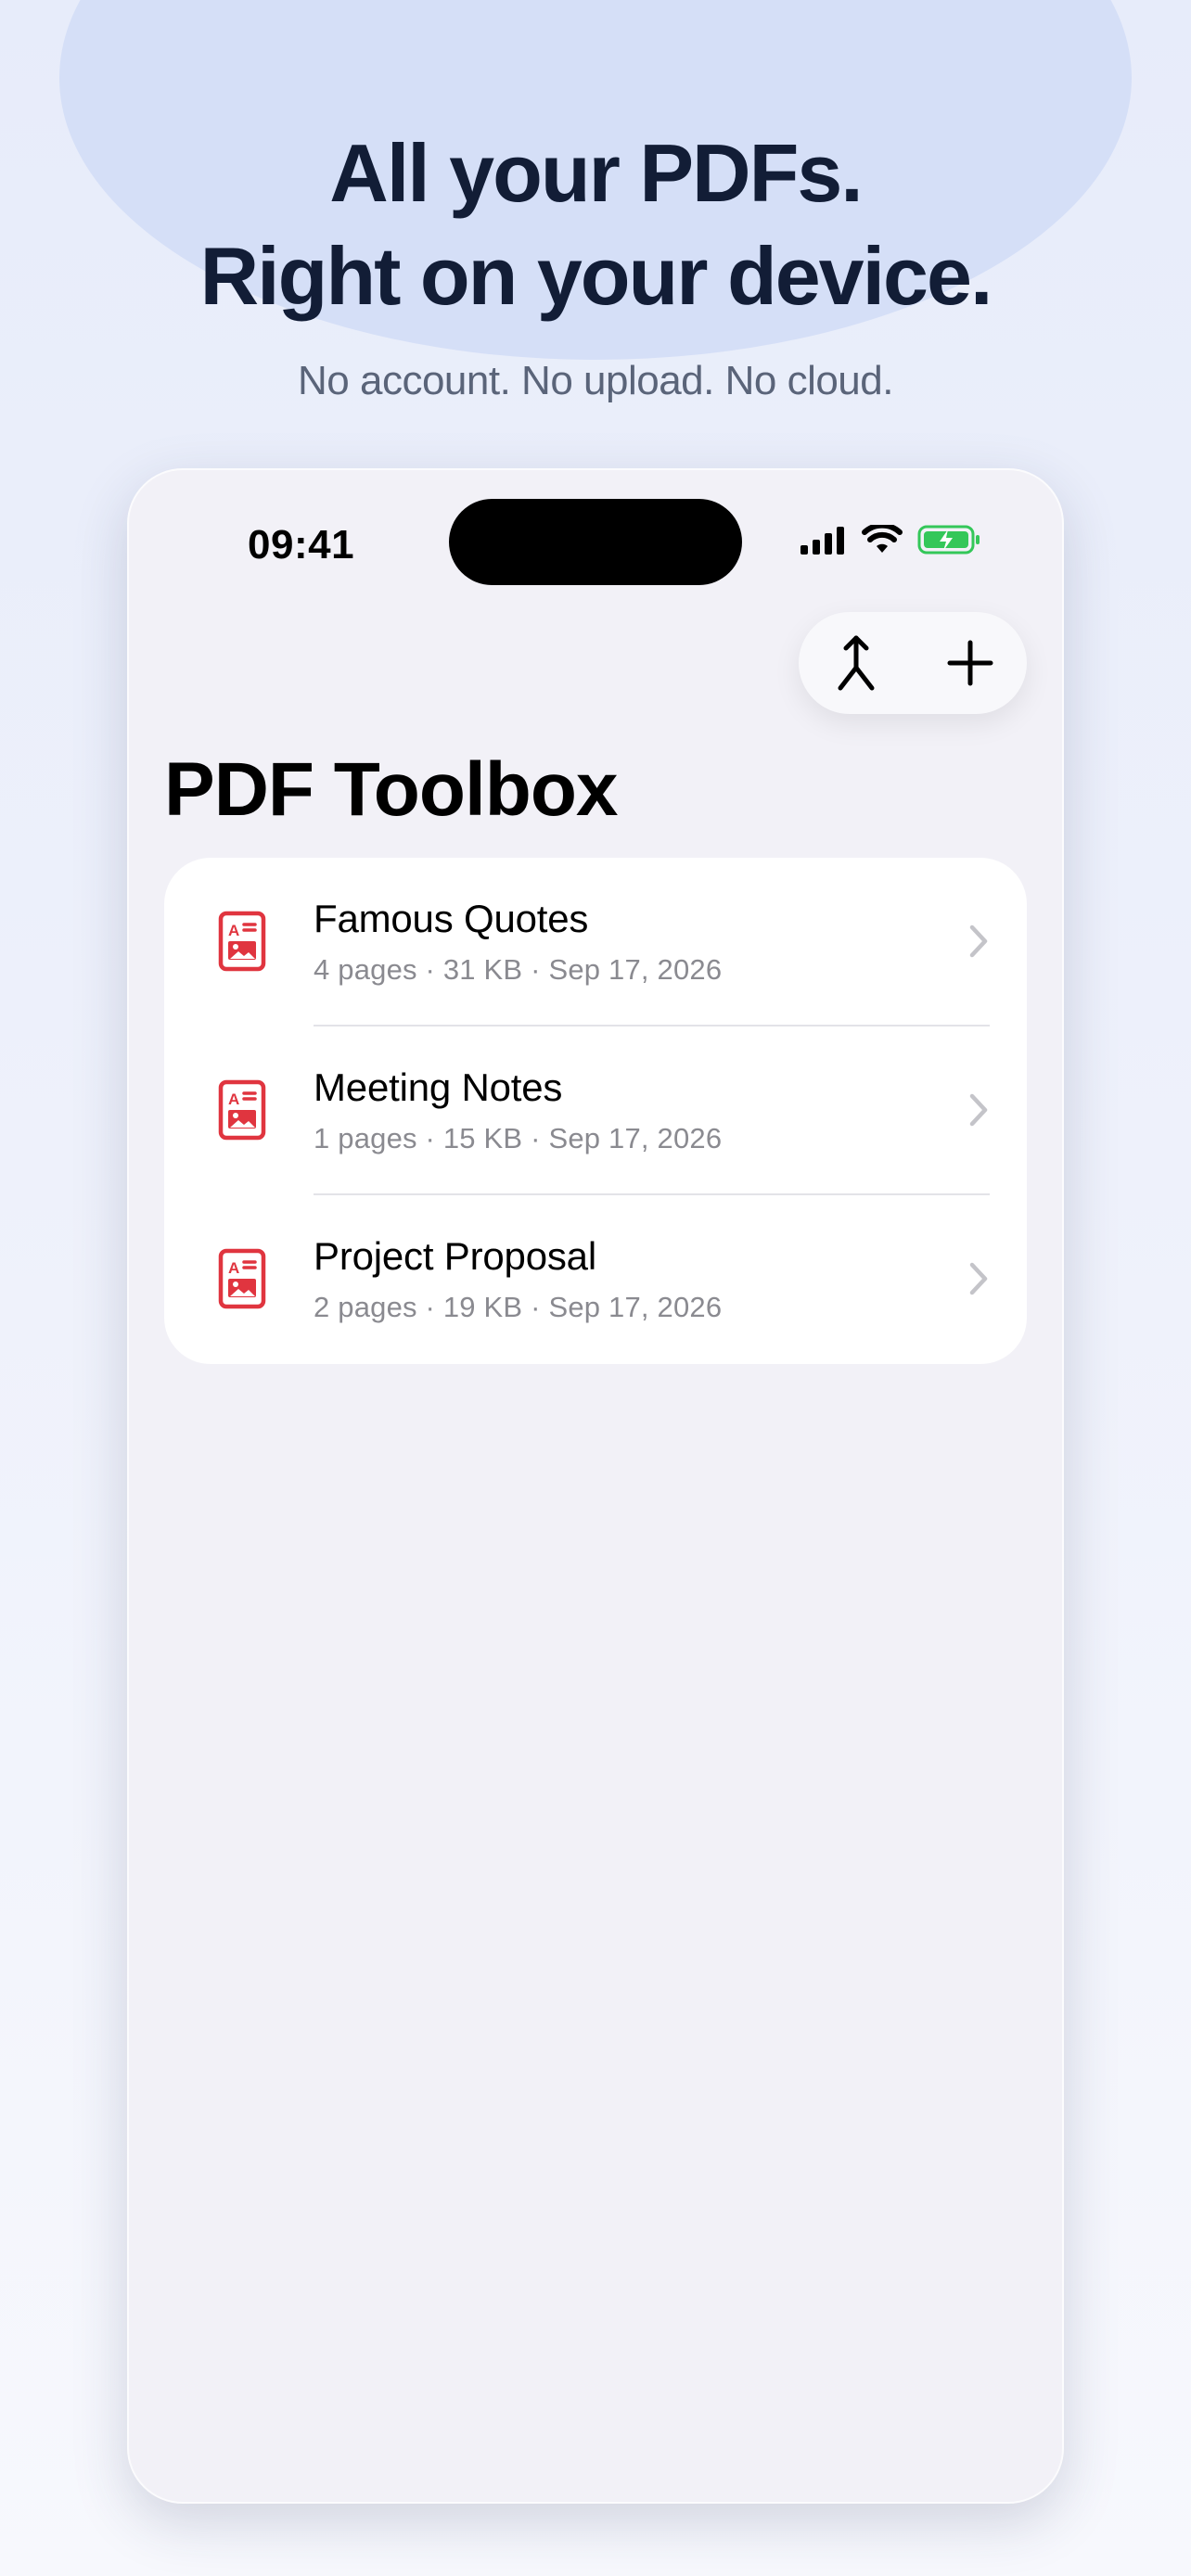  Describe the element at coordinates (519, 1138) in the screenshot. I see `document-meta: 1 pages · 15 KB · Sep 17, 2026` at that location.